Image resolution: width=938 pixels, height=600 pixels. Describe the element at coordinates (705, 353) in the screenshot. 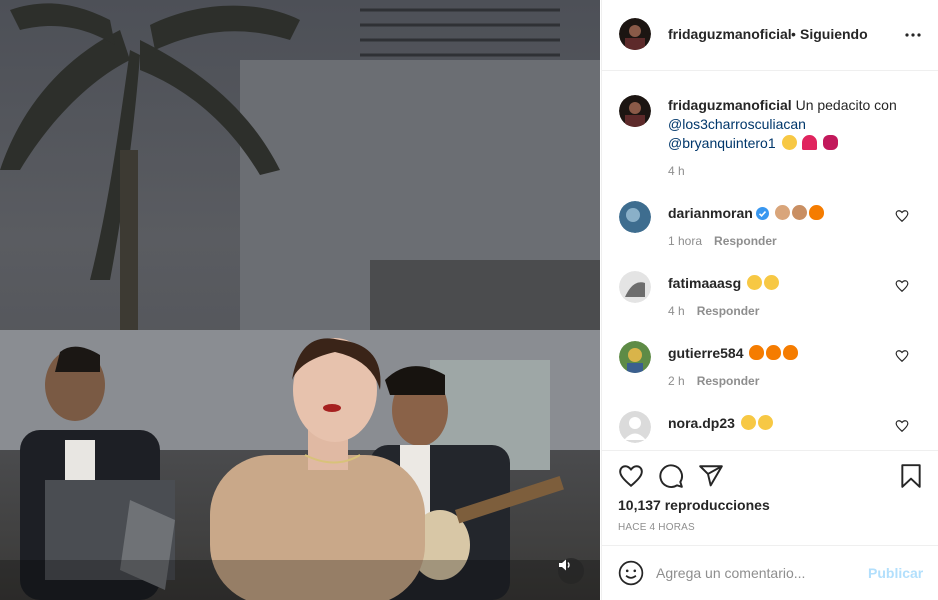

I see `comment-username: gutierre584` at that location.